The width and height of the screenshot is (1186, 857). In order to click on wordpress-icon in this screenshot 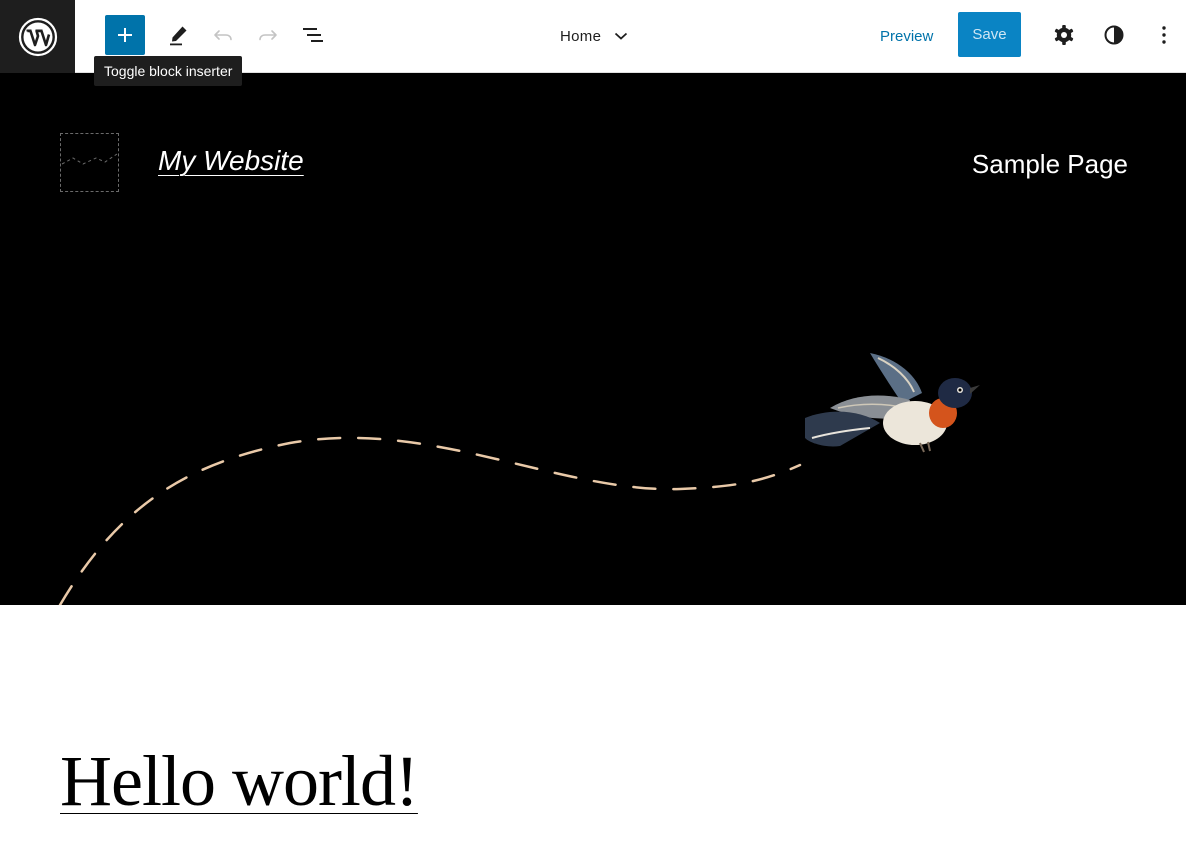, I will do `click(37, 36)`.